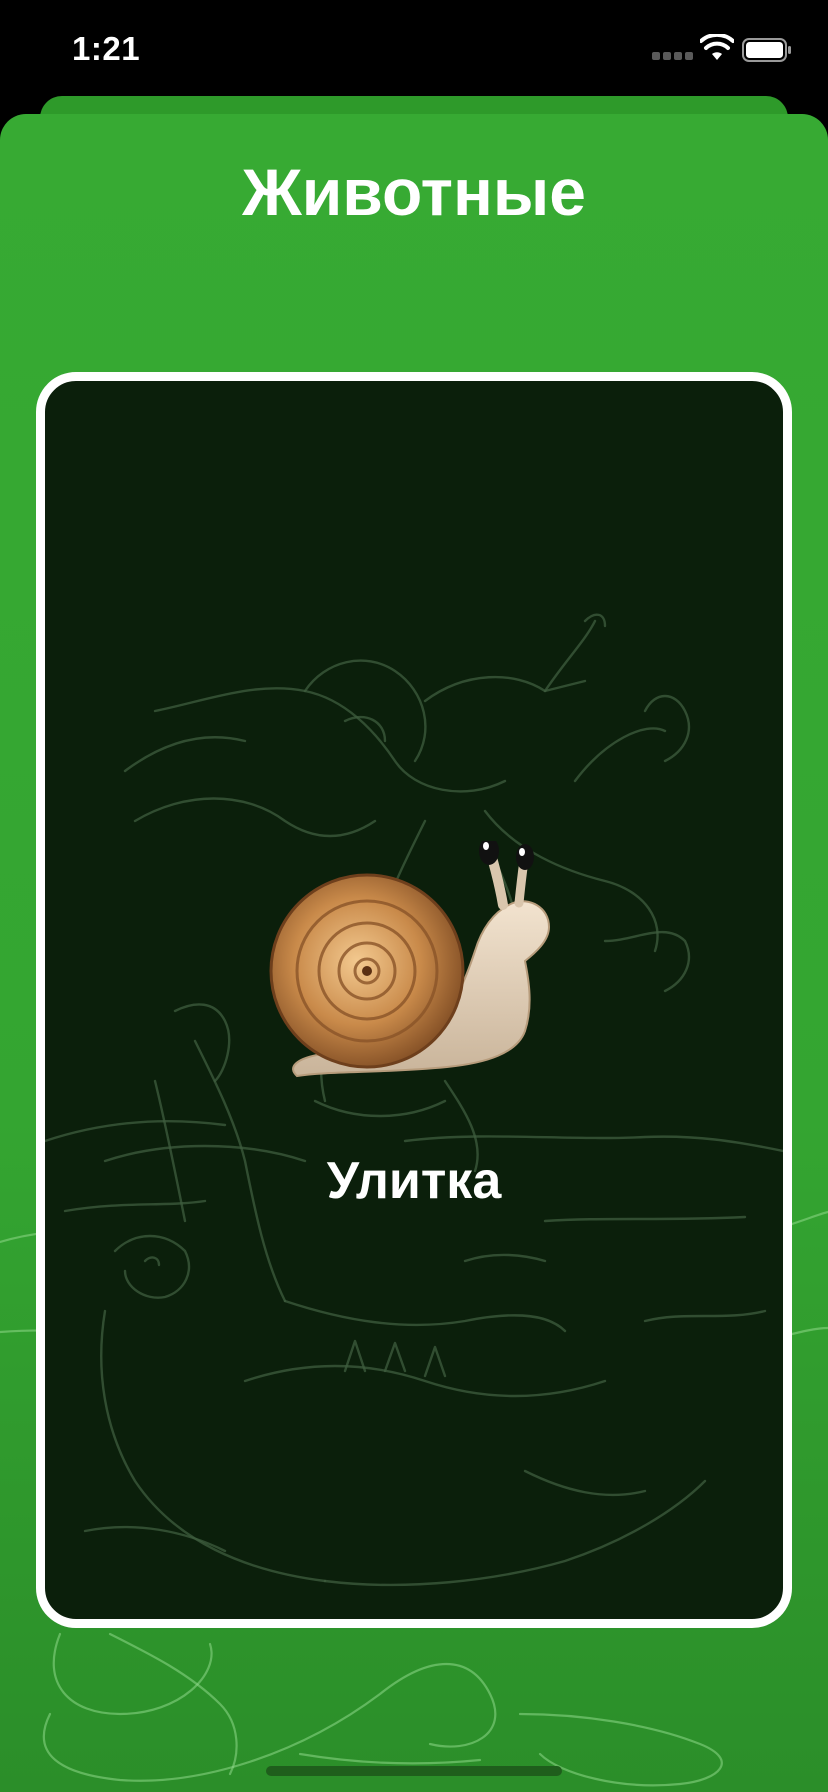 The height and width of the screenshot is (1792, 828). I want to click on category-title: Животные, so click(414, 192).